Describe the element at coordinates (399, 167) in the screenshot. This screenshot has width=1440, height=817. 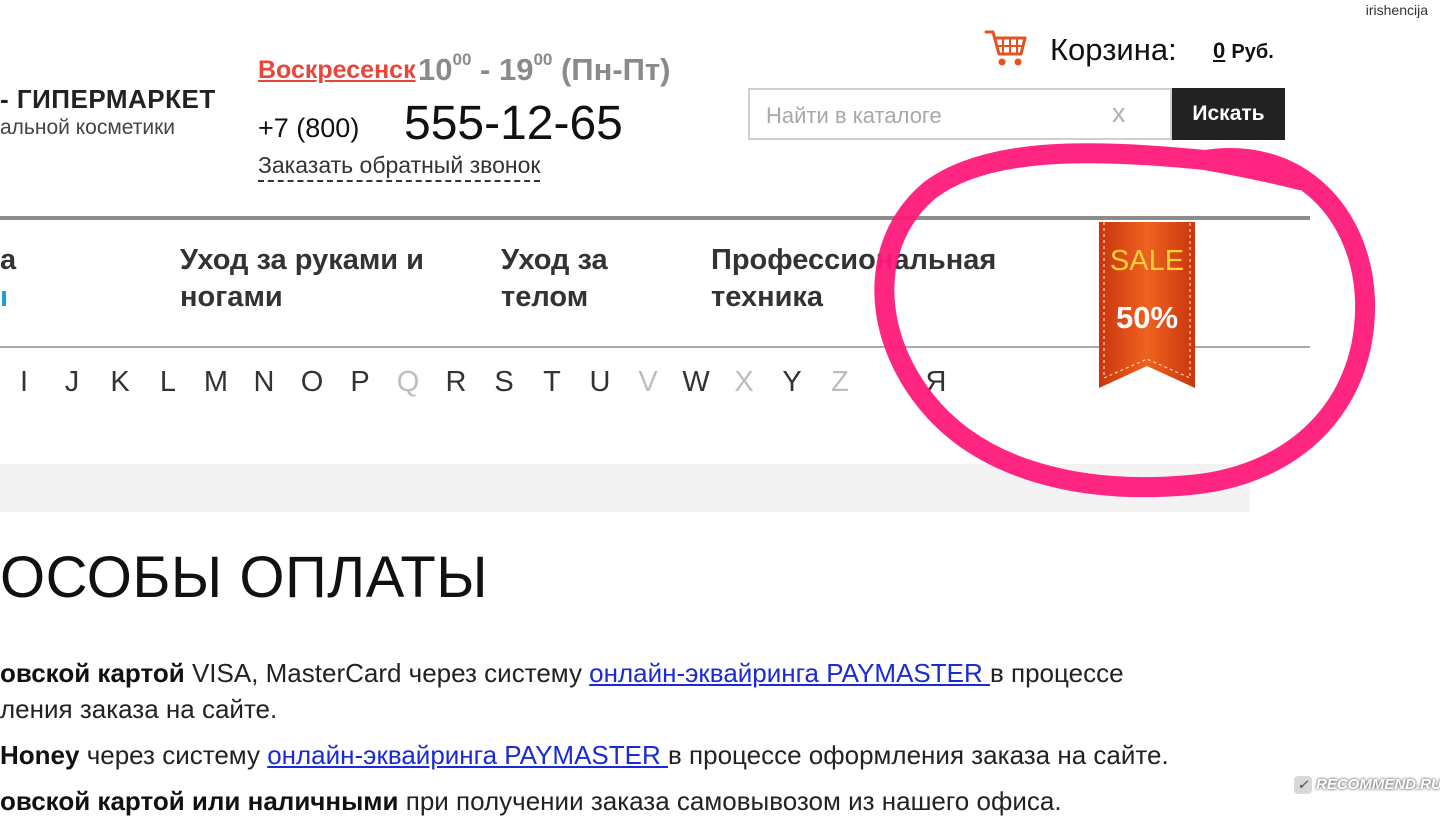
I see `callback-link: Заказать обратный звонок` at that location.